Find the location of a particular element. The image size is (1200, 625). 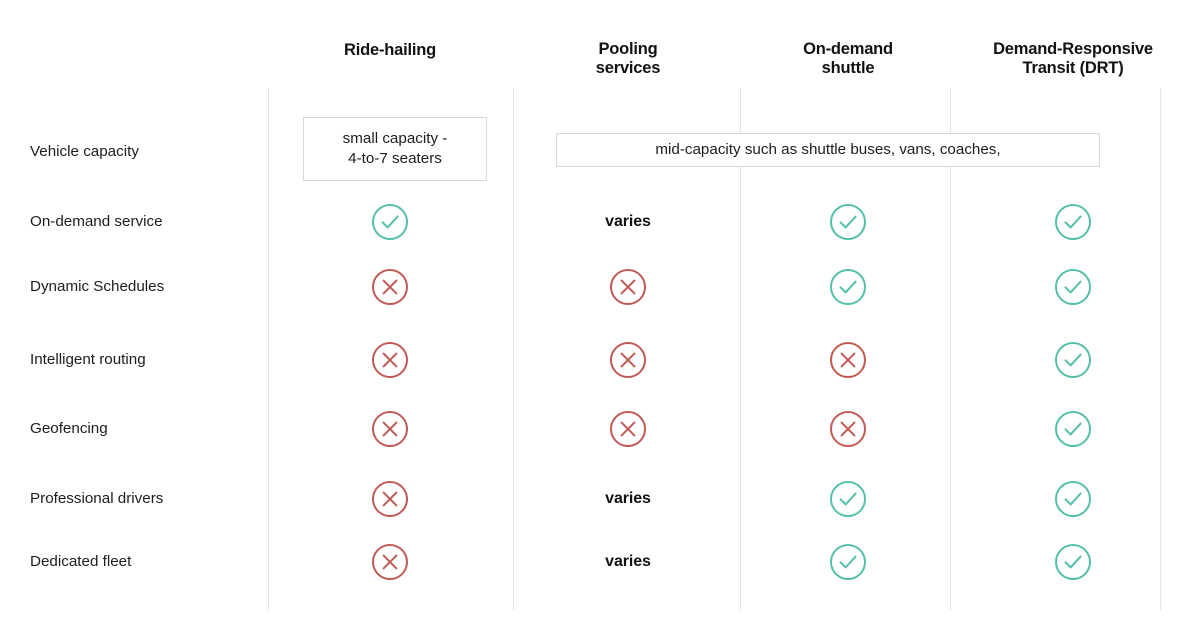

cell-geofencing-drt is located at coordinates (1073, 429).